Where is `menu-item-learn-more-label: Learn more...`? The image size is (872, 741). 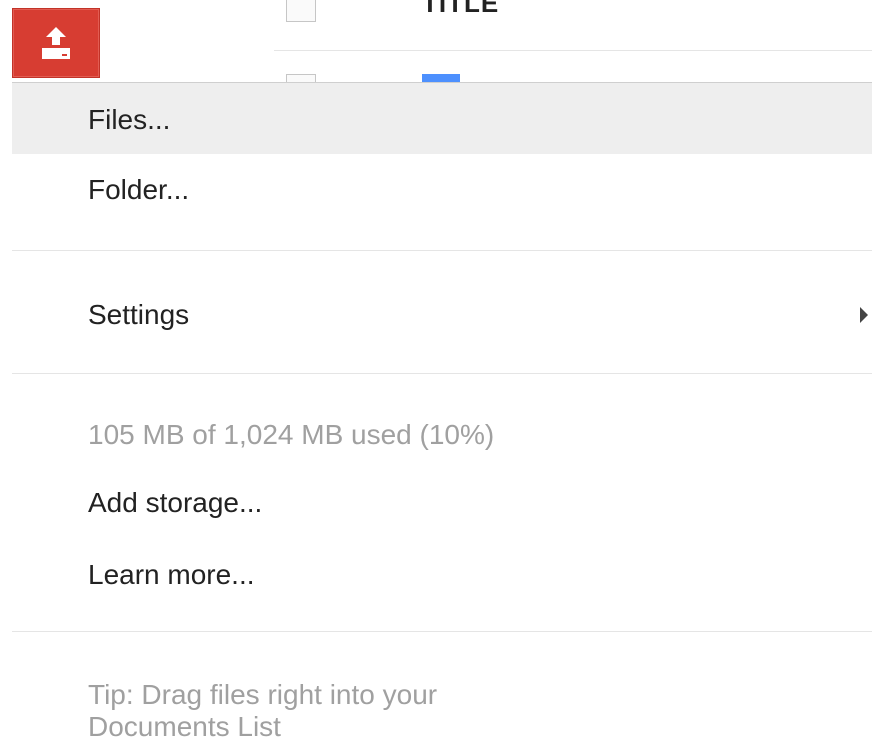 menu-item-learn-more-label: Learn more... is located at coordinates (171, 574).